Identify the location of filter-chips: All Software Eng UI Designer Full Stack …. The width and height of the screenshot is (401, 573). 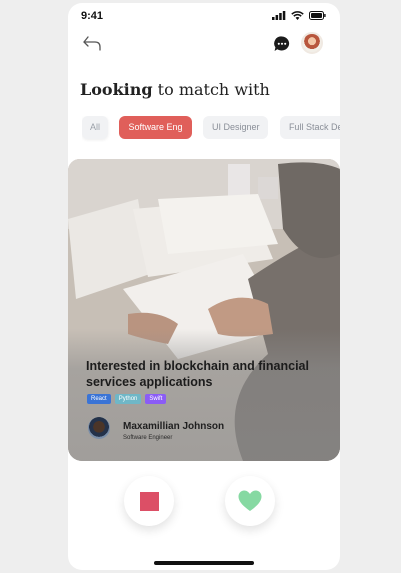
(211, 129).